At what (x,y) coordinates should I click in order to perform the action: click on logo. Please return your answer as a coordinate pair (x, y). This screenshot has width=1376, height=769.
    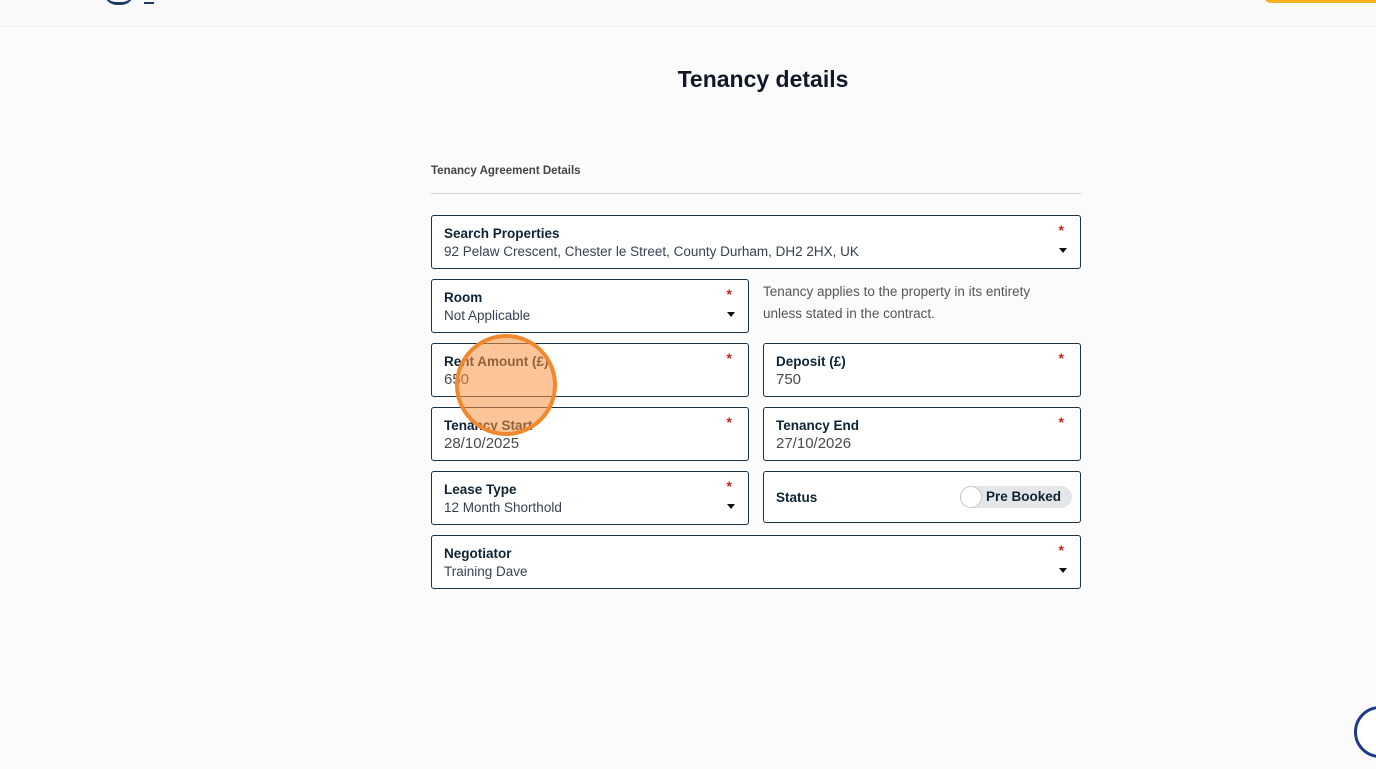
    Looking at the image, I should click on (119, 2).